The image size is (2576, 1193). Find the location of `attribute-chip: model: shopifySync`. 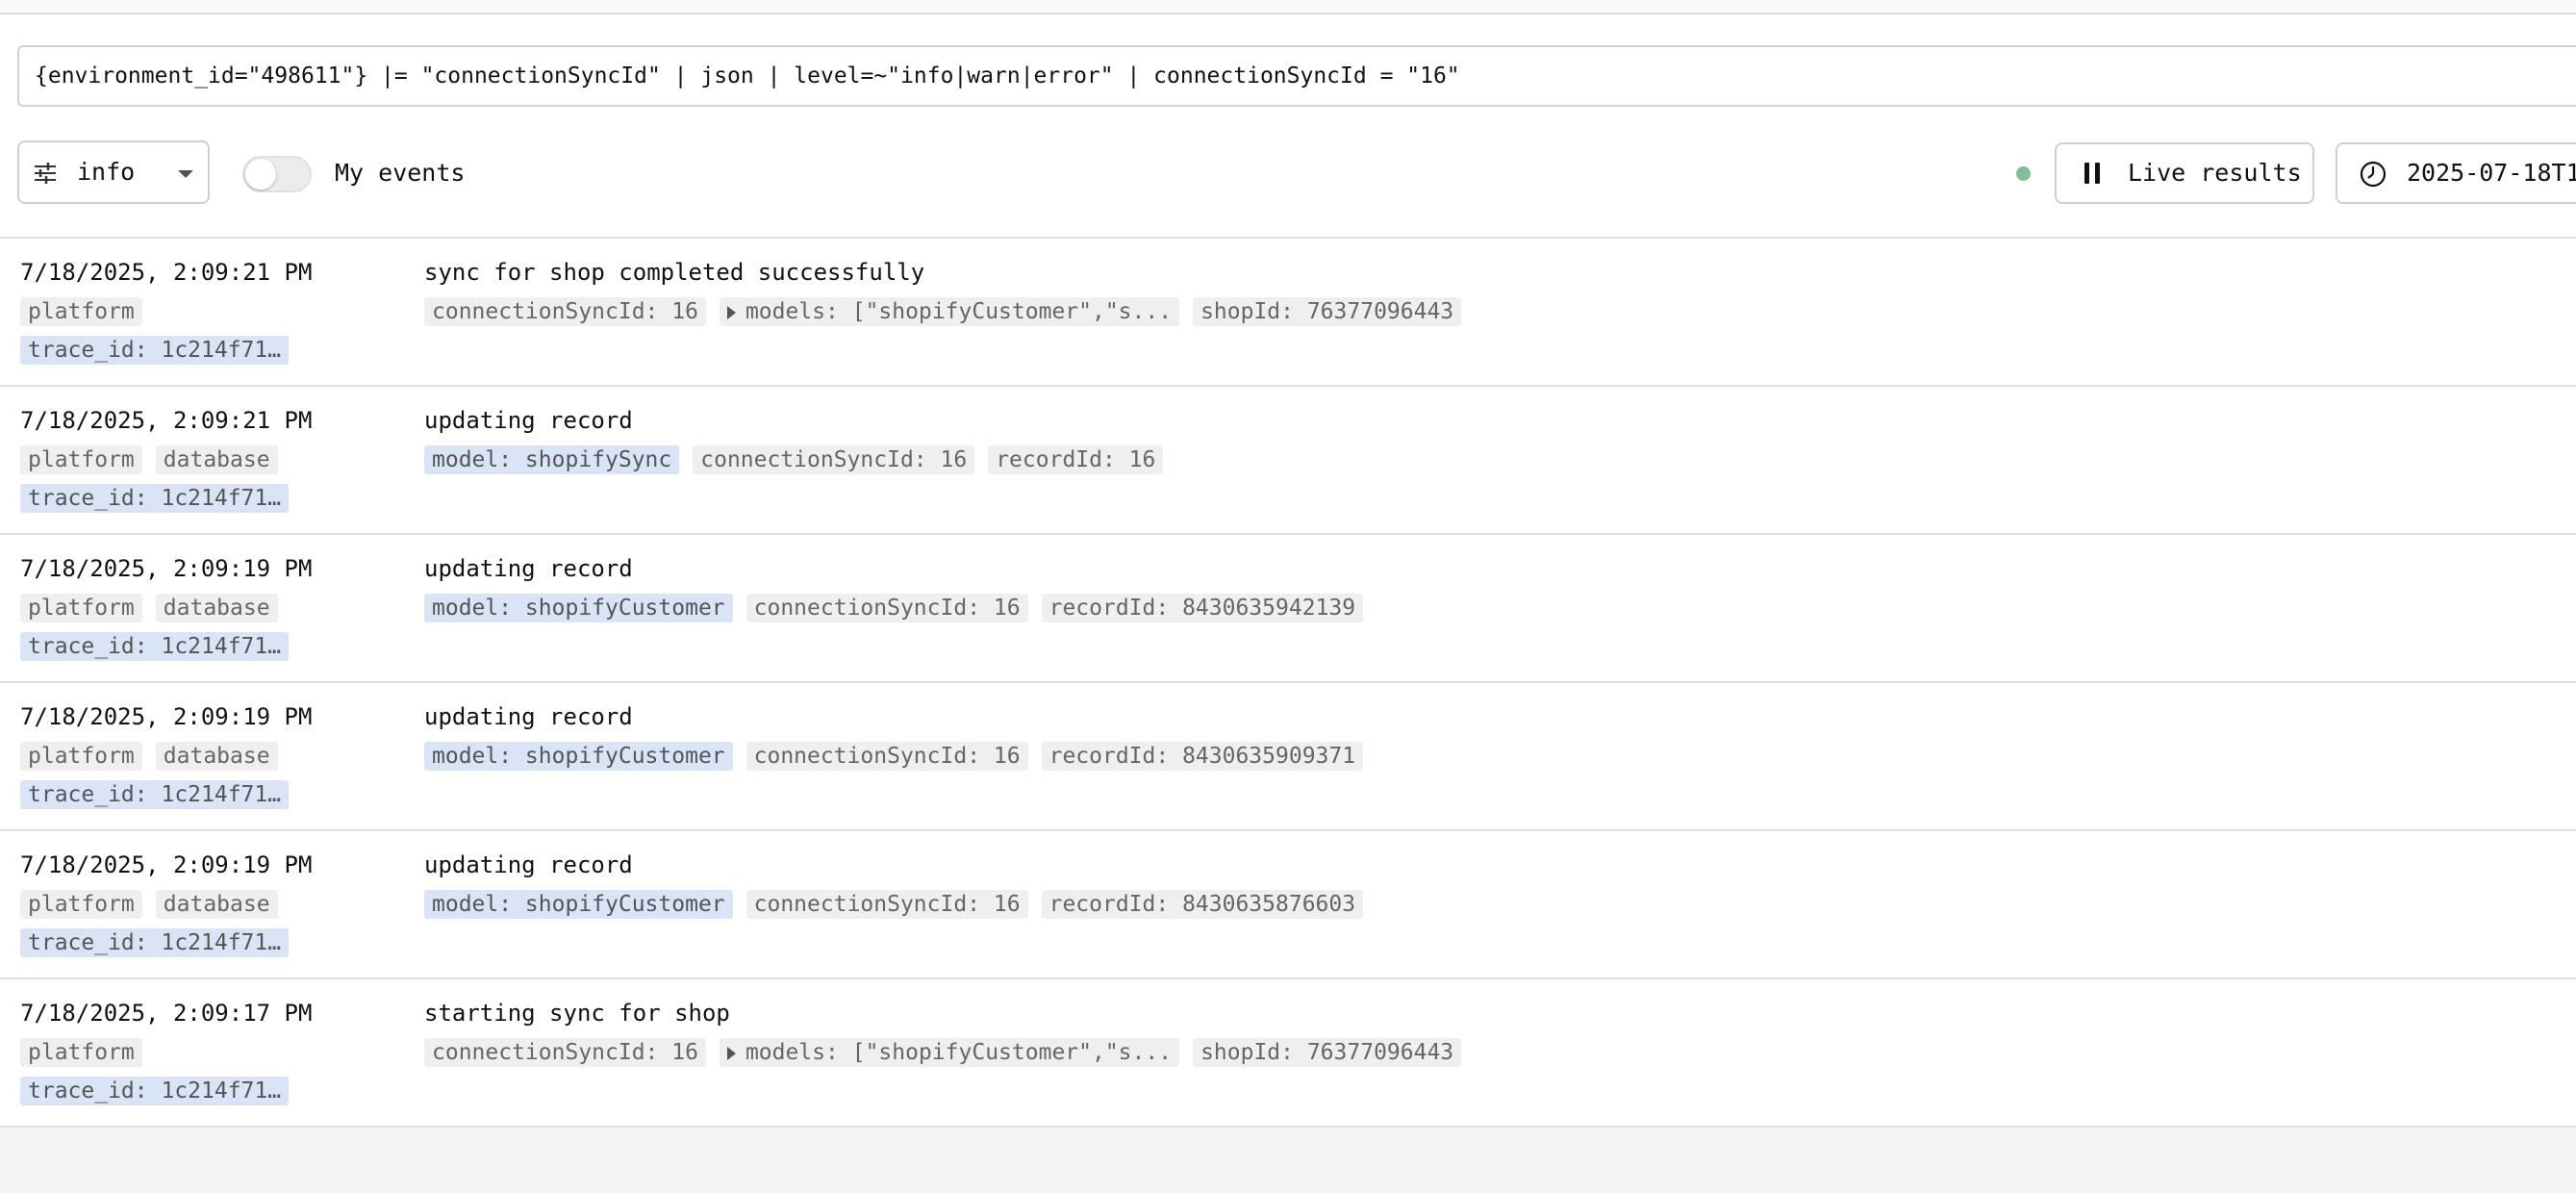

attribute-chip: model: shopifySync is located at coordinates (552, 459).